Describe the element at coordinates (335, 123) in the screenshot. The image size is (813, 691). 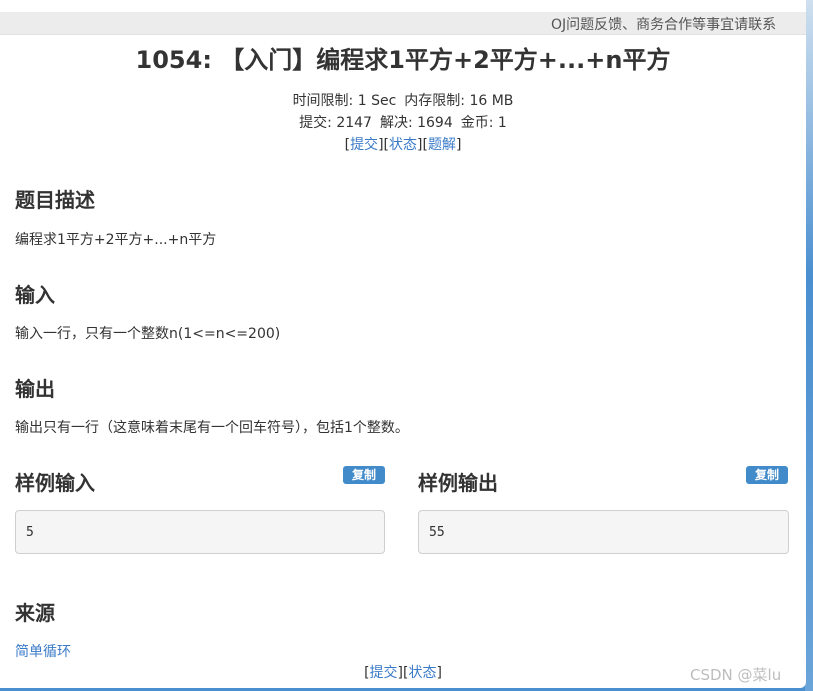
I see `submission-count: 提交: 2147` at that location.